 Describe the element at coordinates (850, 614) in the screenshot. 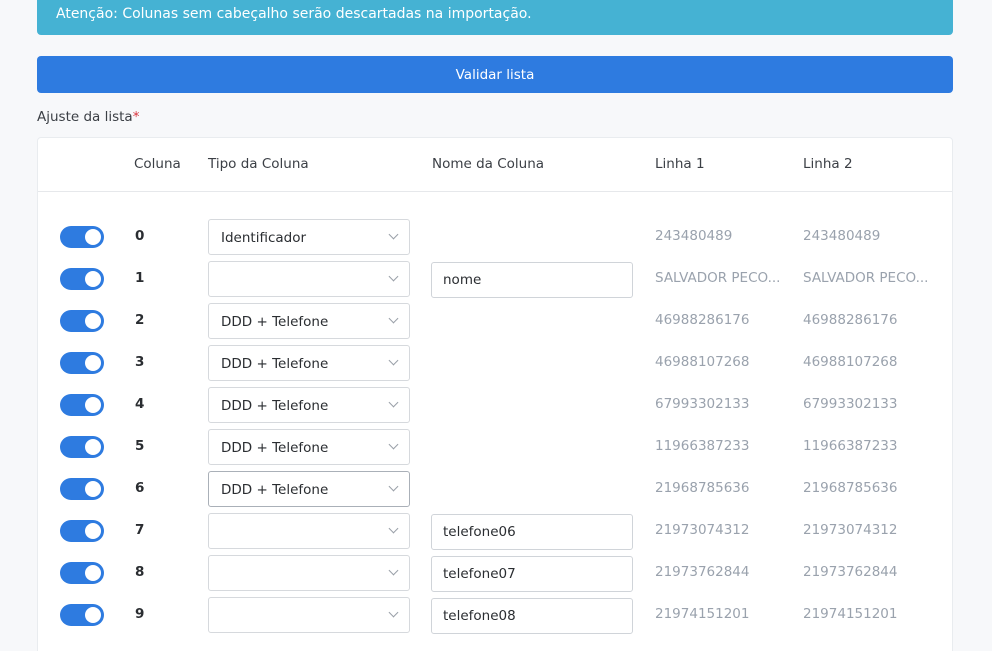

I see `line-2-sample: 21974151201` at that location.